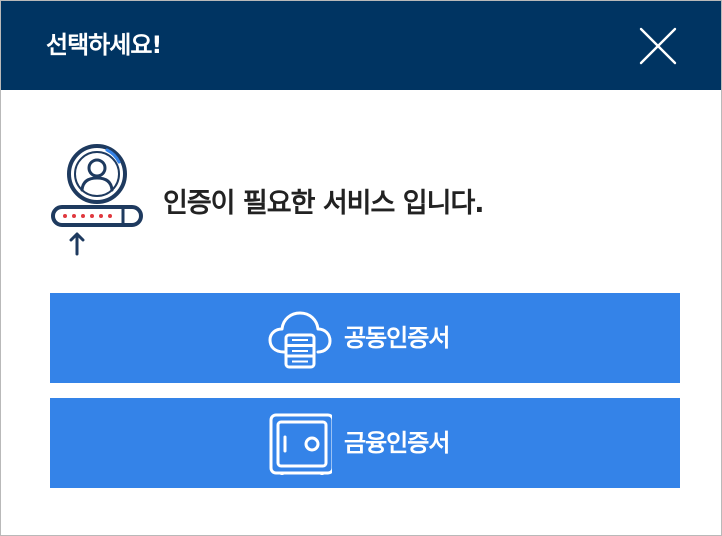  I want to click on financial-certificate-label: 금융인증서, so click(397, 443).